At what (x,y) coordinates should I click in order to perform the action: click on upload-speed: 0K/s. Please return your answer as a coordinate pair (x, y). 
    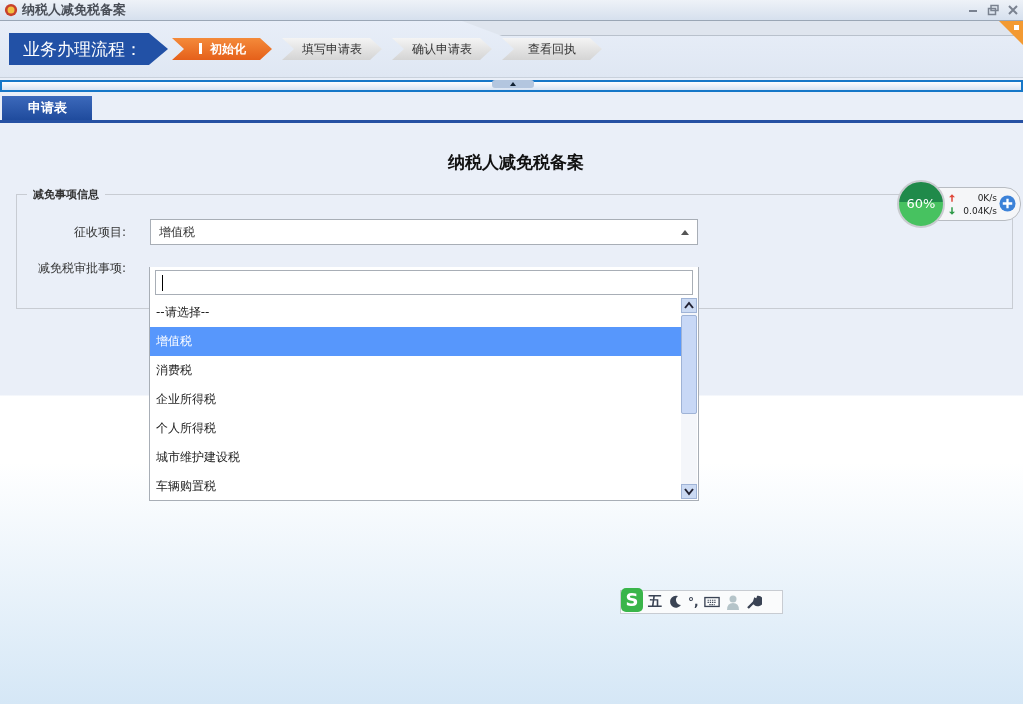
    Looking at the image, I should click on (987, 197).